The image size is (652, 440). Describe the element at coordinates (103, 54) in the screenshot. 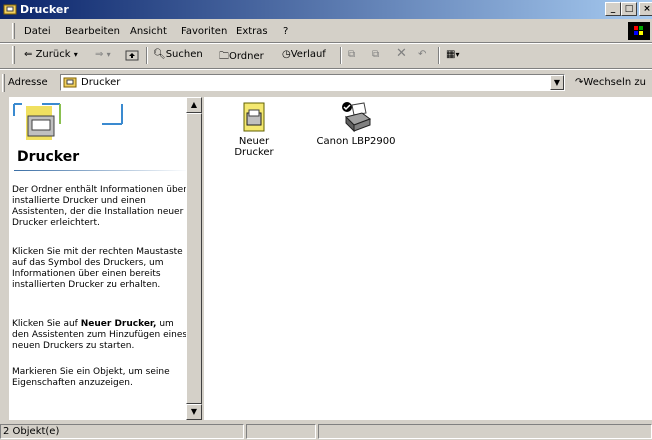

I see `forward-button: ⇒ ▾` at that location.